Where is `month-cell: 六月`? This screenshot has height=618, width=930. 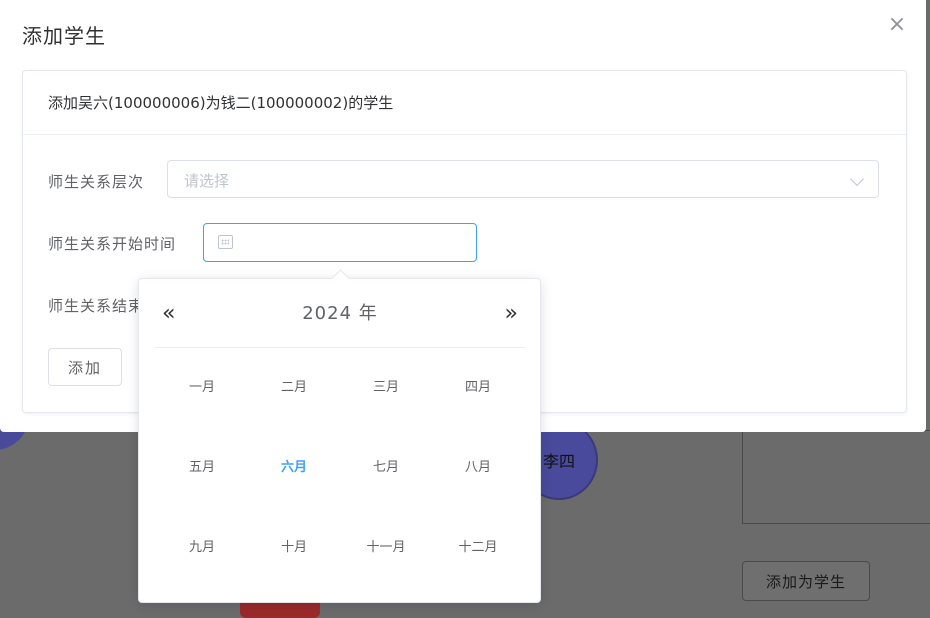
month-cell: 六月 is located at coordinates (294, 465).